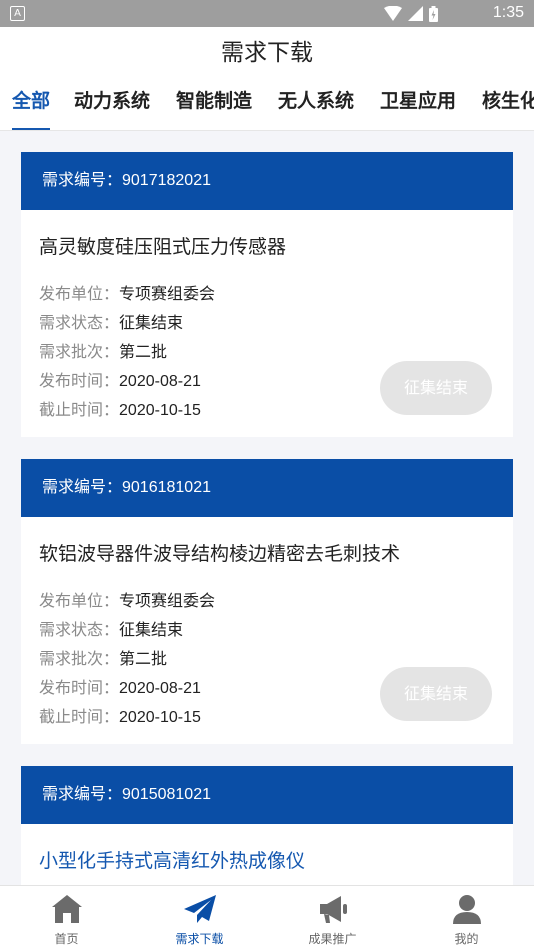  What do you see at coordinates (112, 104) in the screenshot?
I see `tab-power-system: 动力系统` at bounding box center [112, 104].